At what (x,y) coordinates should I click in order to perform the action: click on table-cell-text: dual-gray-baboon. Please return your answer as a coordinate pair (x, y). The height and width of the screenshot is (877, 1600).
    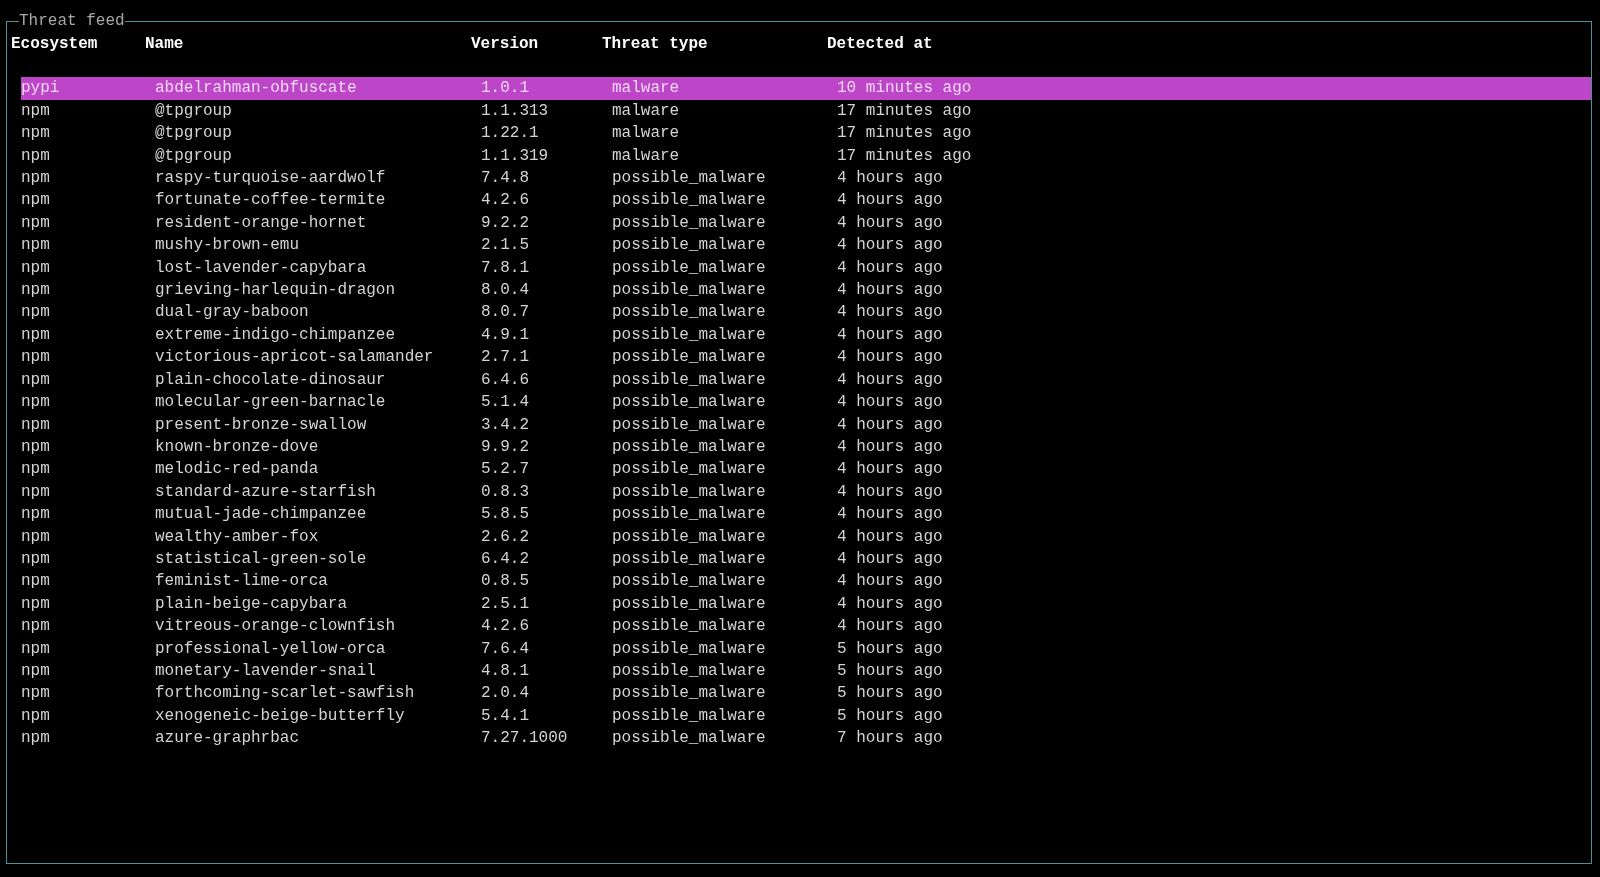
    Looking at the image, I should click on (232, 313).